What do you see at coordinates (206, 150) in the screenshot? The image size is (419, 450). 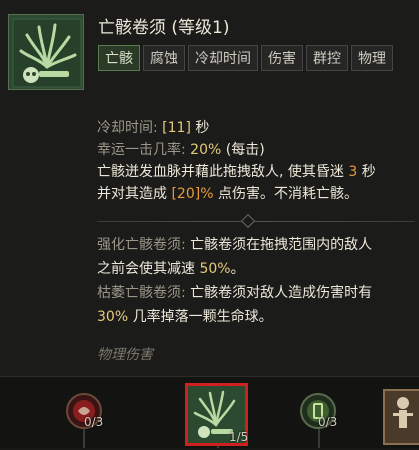 I see `lucky-hit-value: 20%` at bounding box center [206, 150].